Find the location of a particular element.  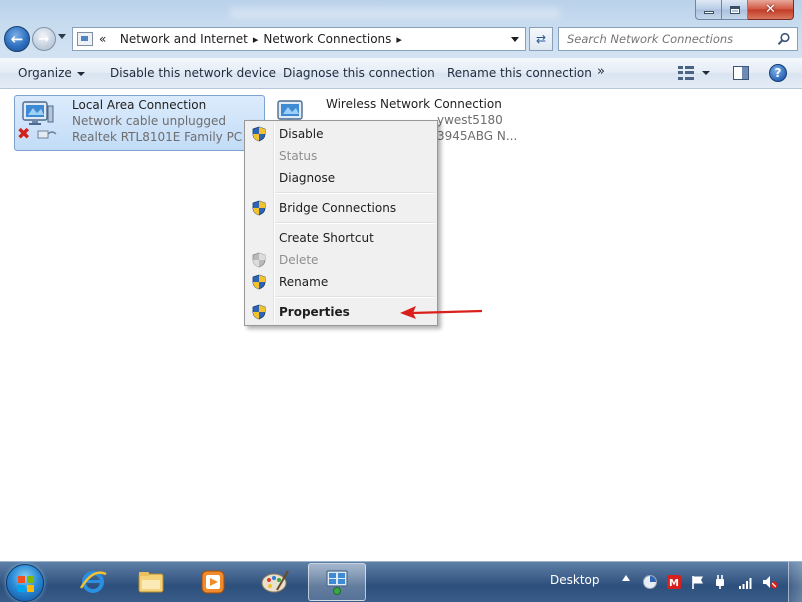

breadcrumb-network-and-internet: Network and Internet is located at coordinates (184, 39).